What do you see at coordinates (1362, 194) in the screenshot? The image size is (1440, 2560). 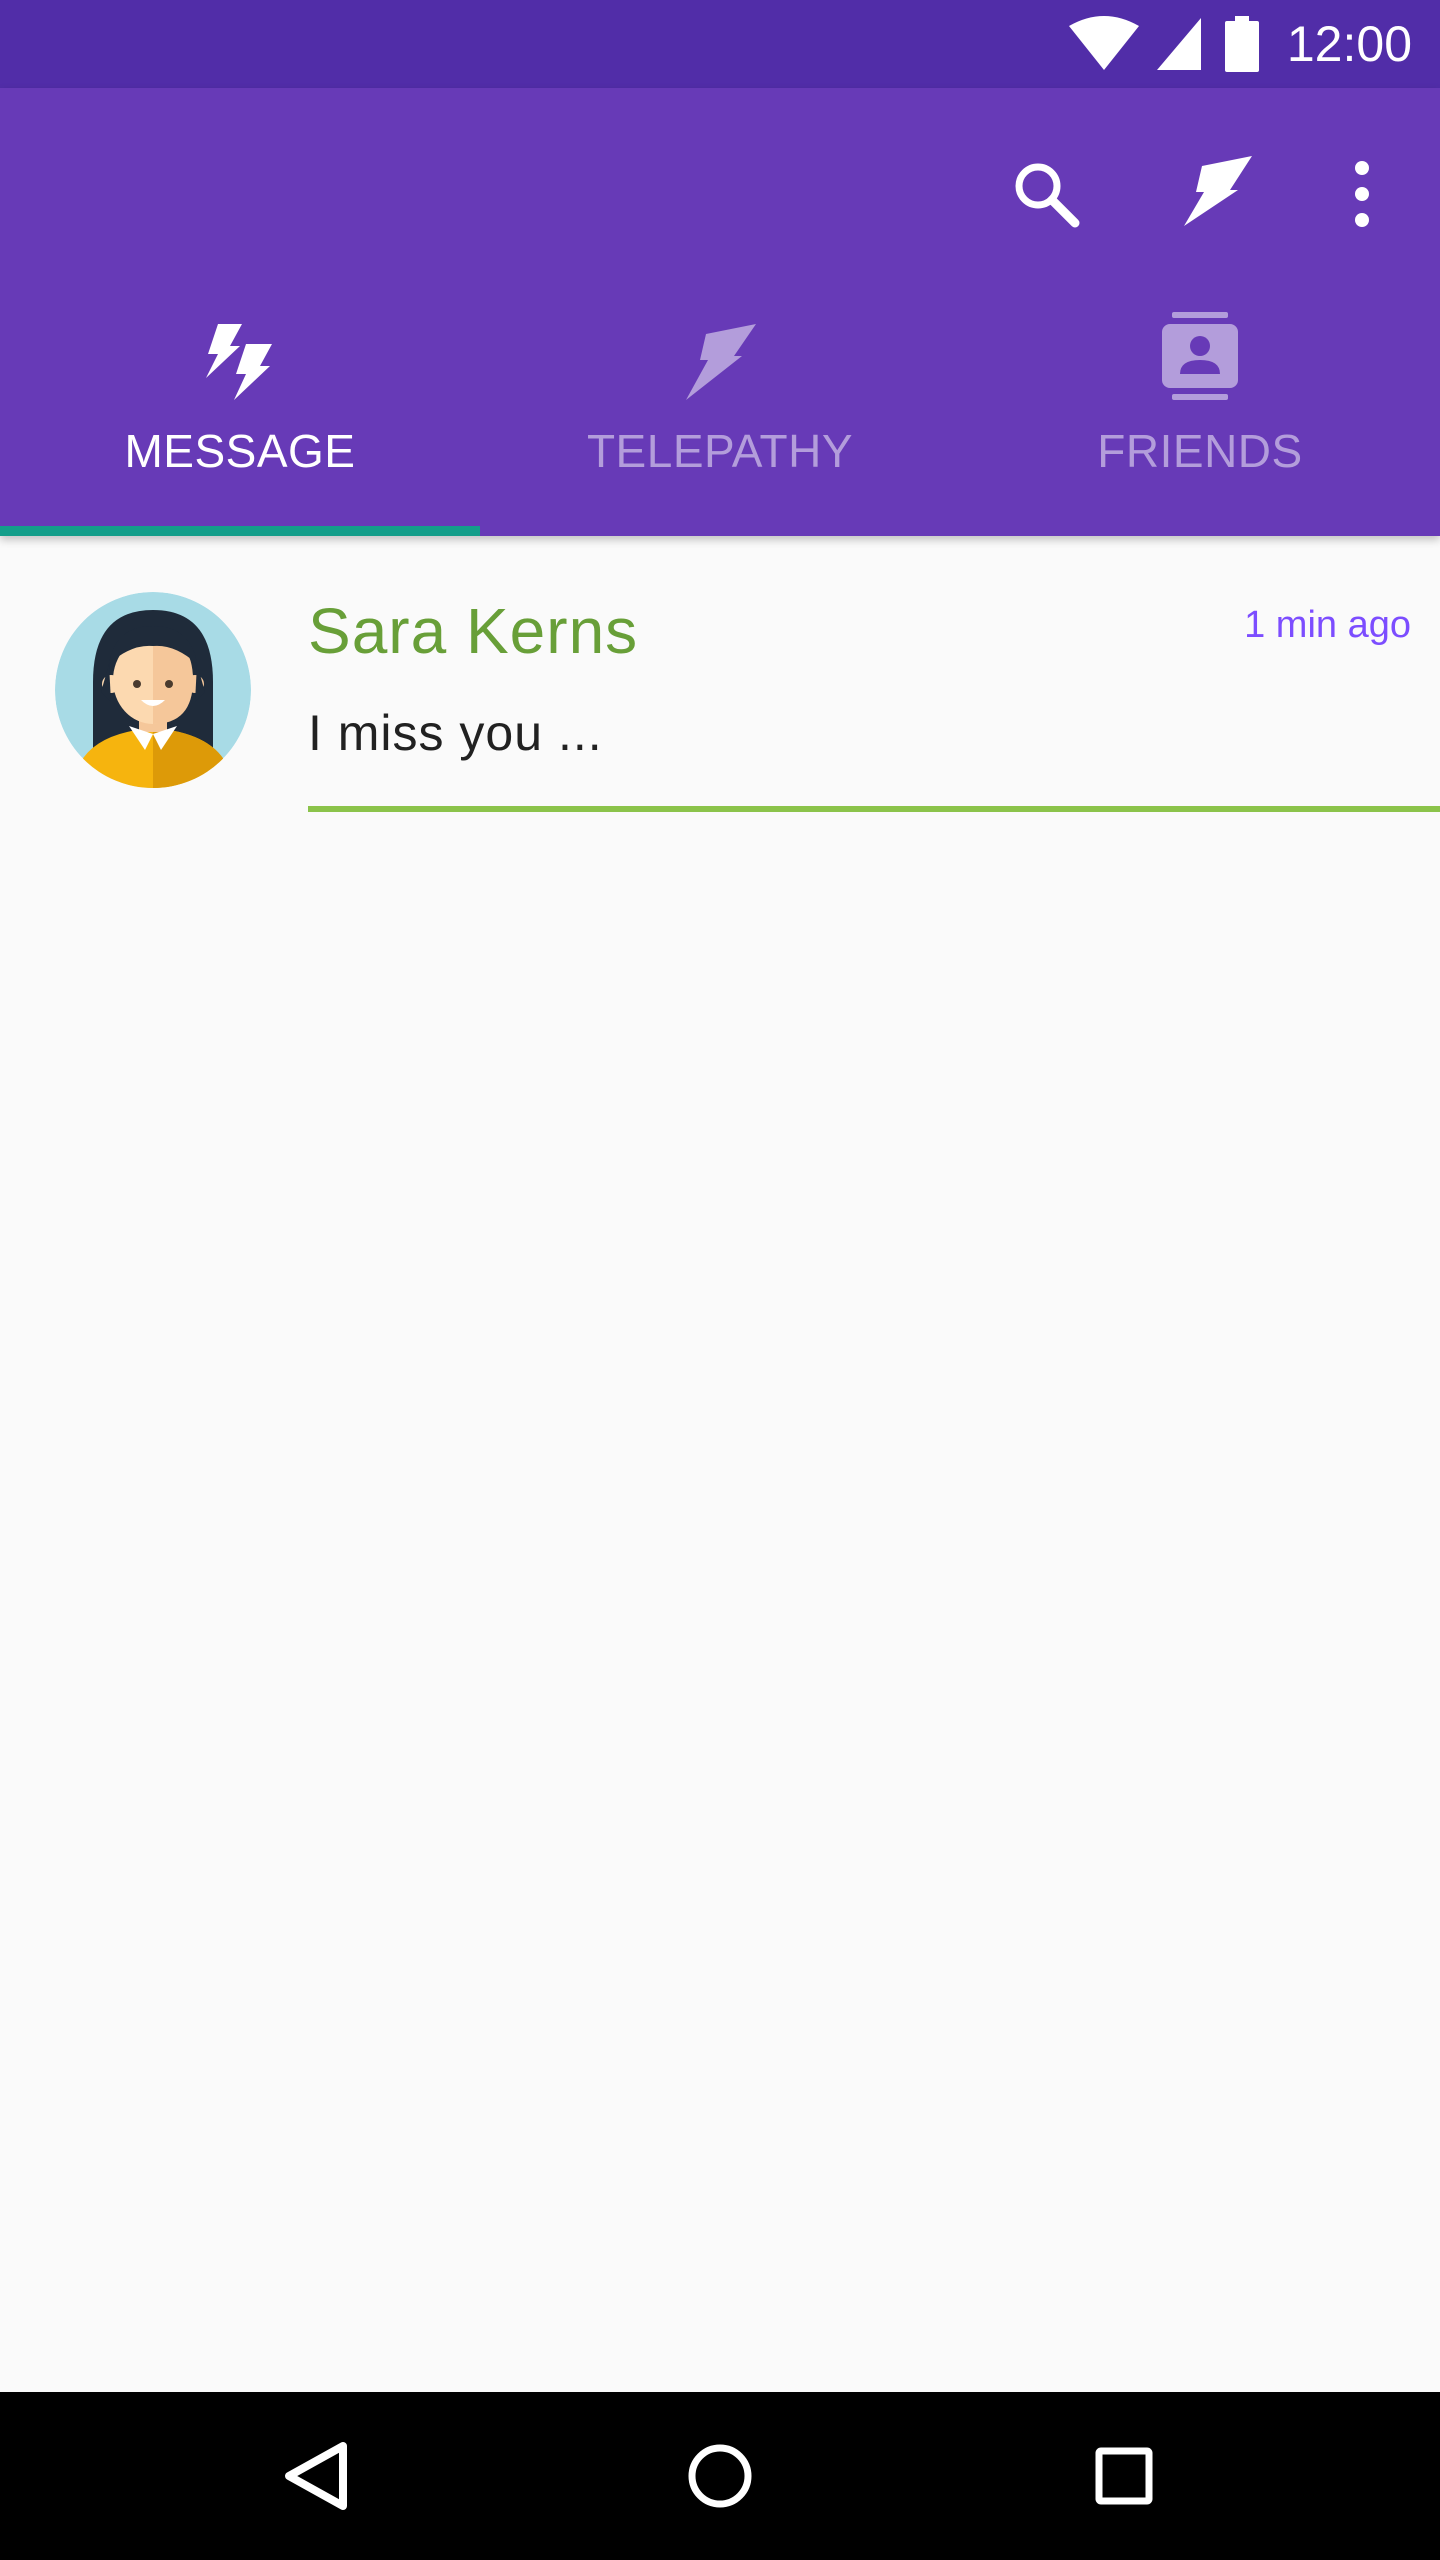 I see `more-vert-icon` at bounding box center [1362, 194].